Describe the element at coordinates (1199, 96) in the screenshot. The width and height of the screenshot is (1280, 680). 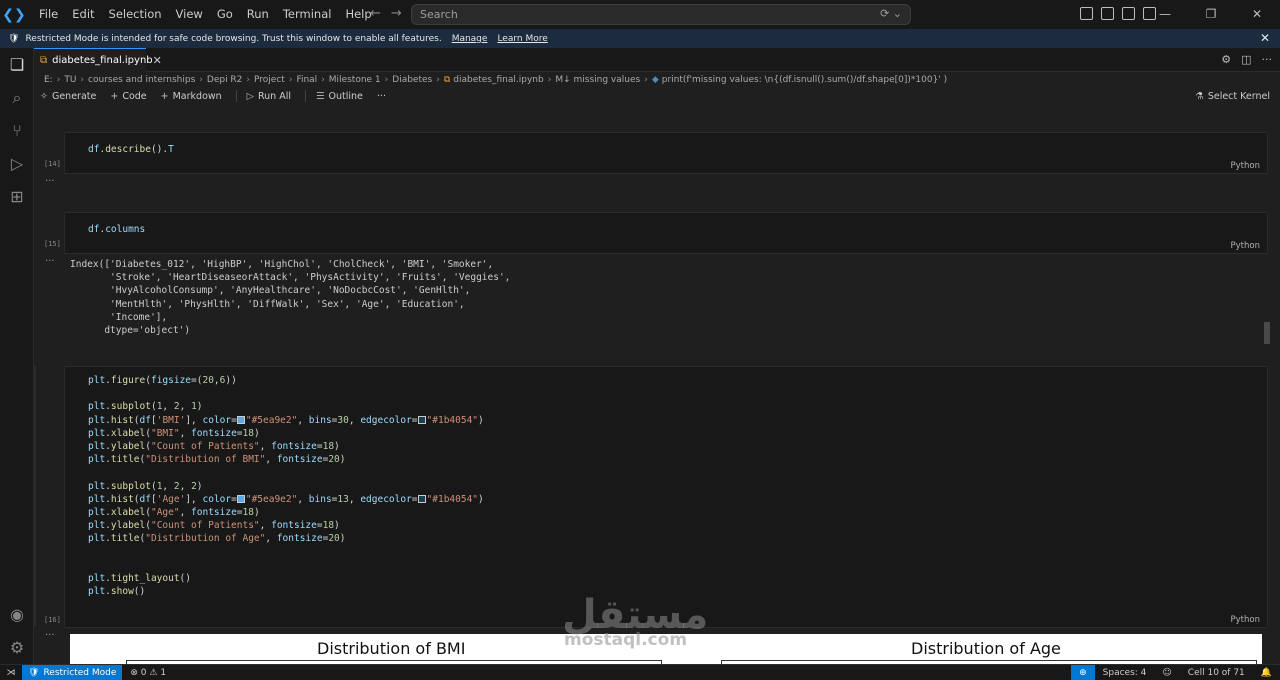
I see `kernel-icon: ⚗` at that location.